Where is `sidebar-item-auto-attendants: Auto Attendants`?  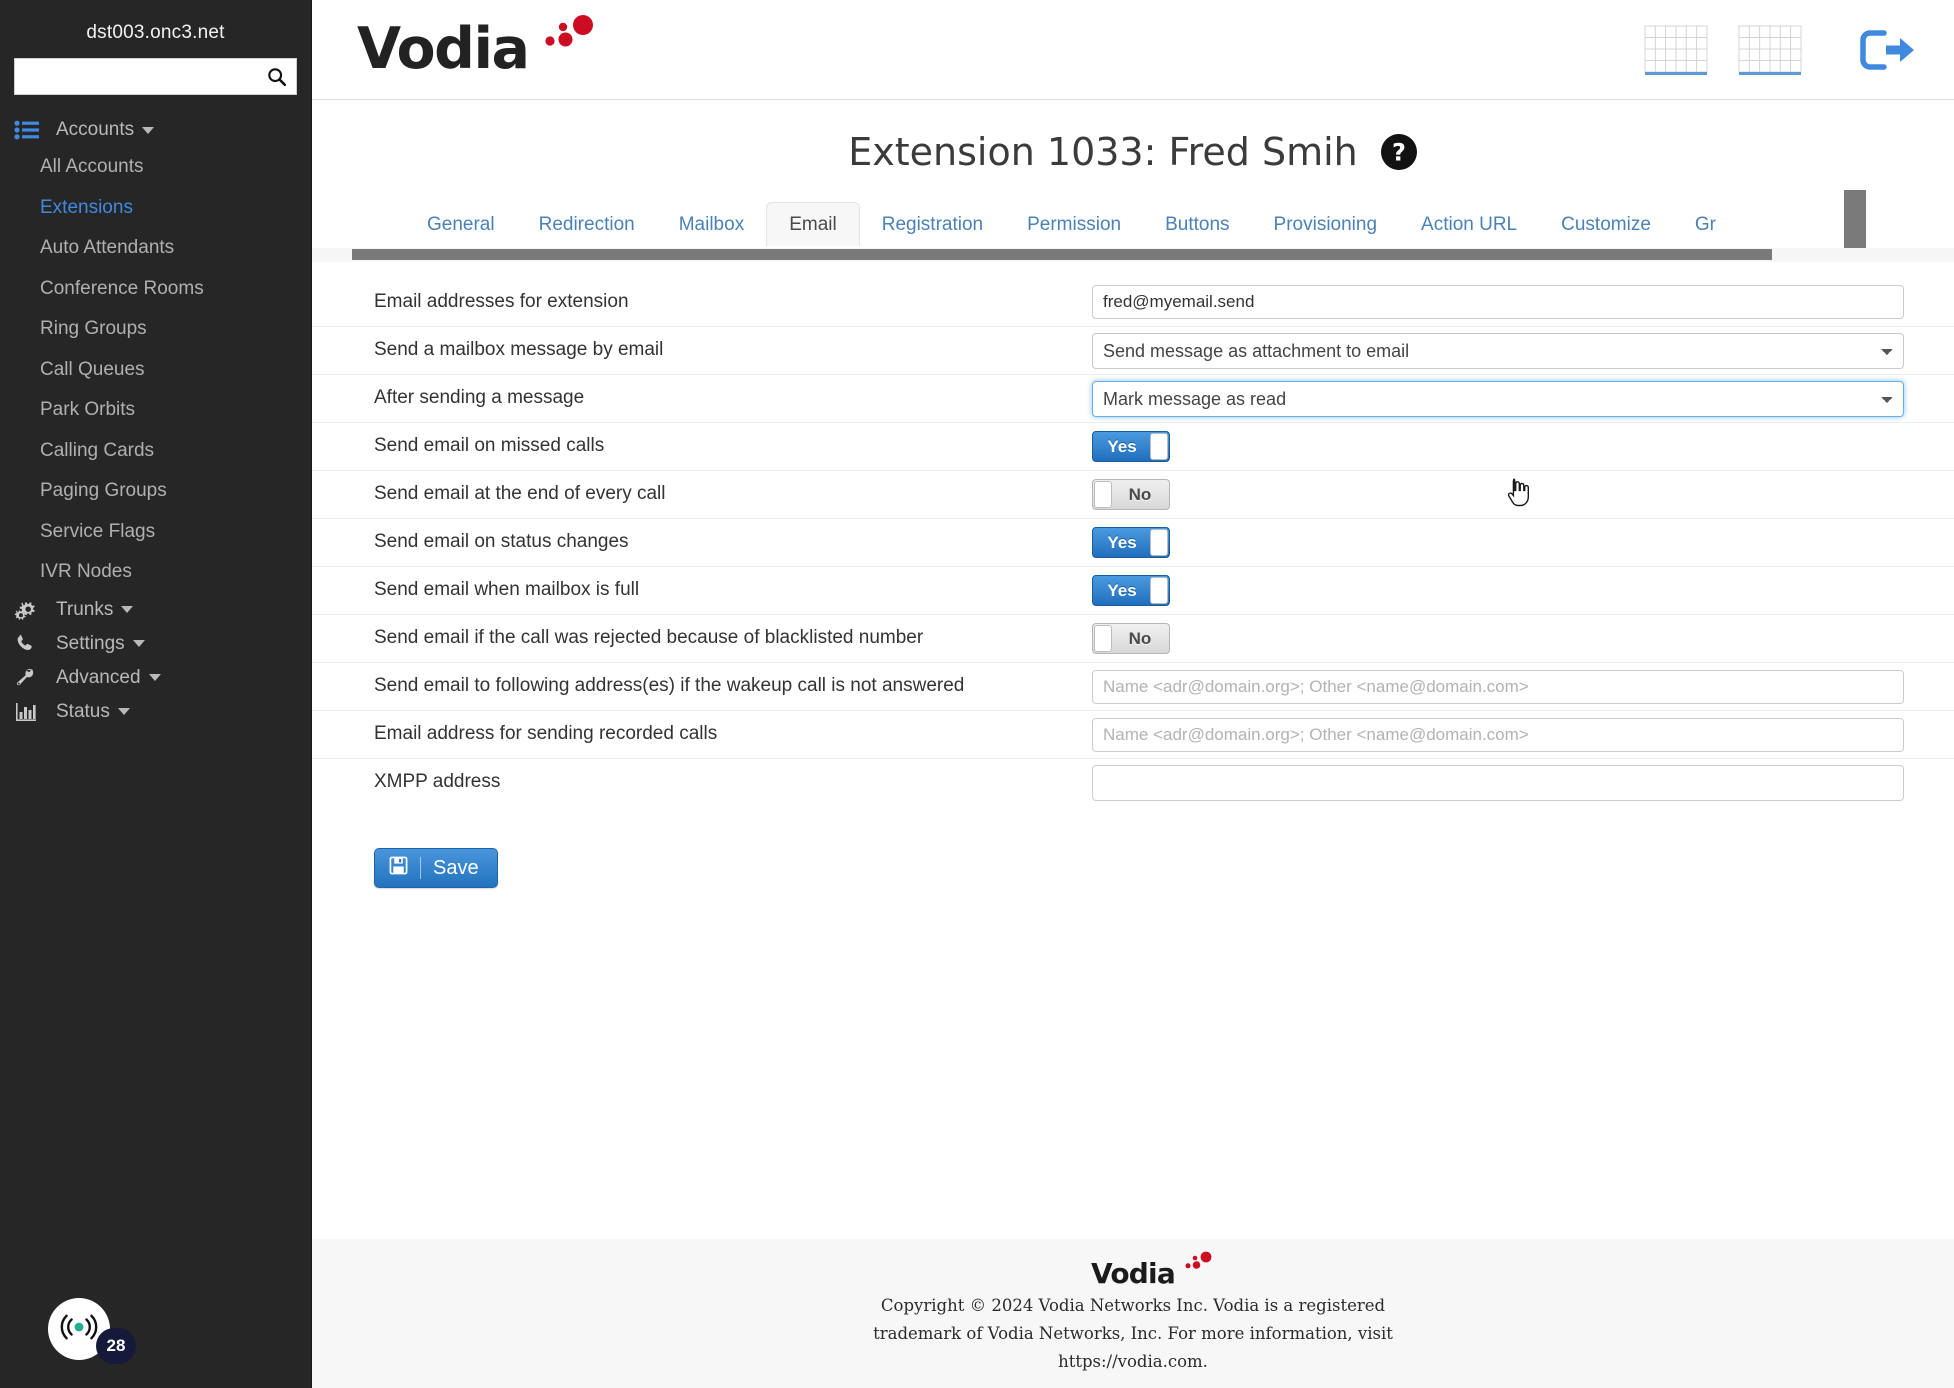 sidebar-item-auto-attendants: Auto Attendants is located at coordinates (155, 248).